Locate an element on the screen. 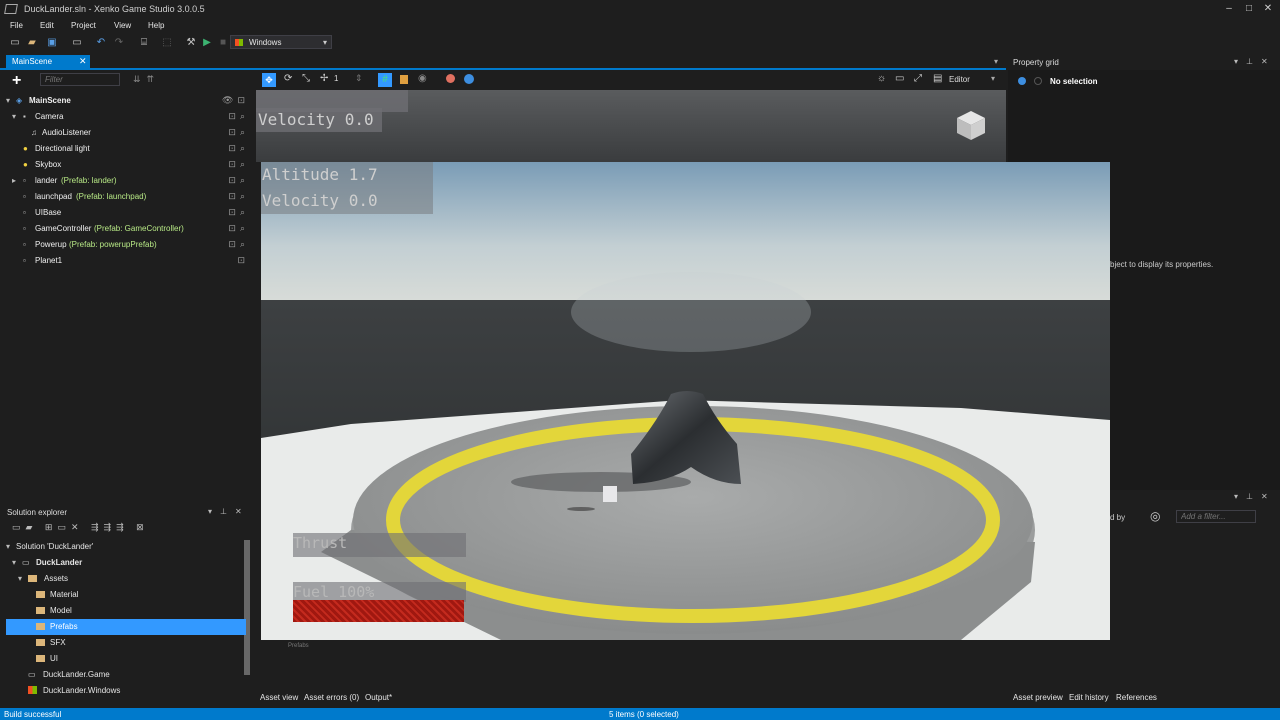  solution-toolbar-icons: ▭▰ ⊞▭✕ ⇶⇶⇶ ⊠ is located at coordinates (80, 527).